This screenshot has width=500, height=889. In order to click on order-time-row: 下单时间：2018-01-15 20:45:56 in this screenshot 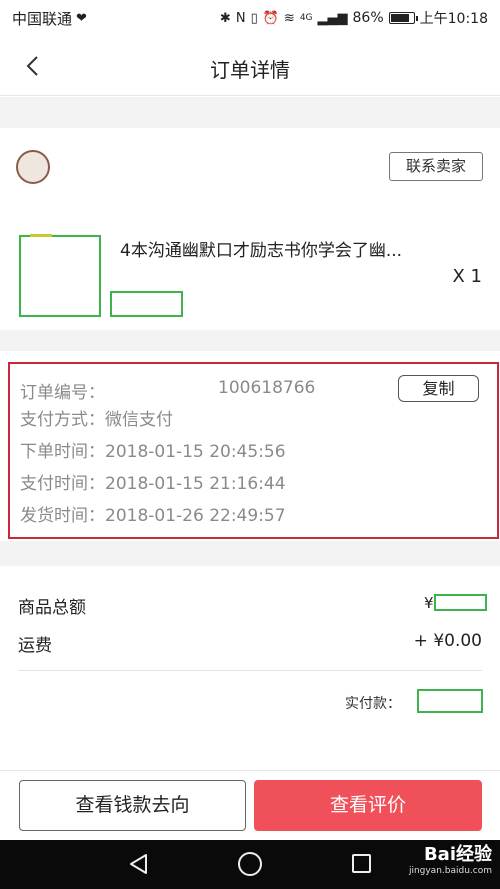, I will do `click(153, 449)`.